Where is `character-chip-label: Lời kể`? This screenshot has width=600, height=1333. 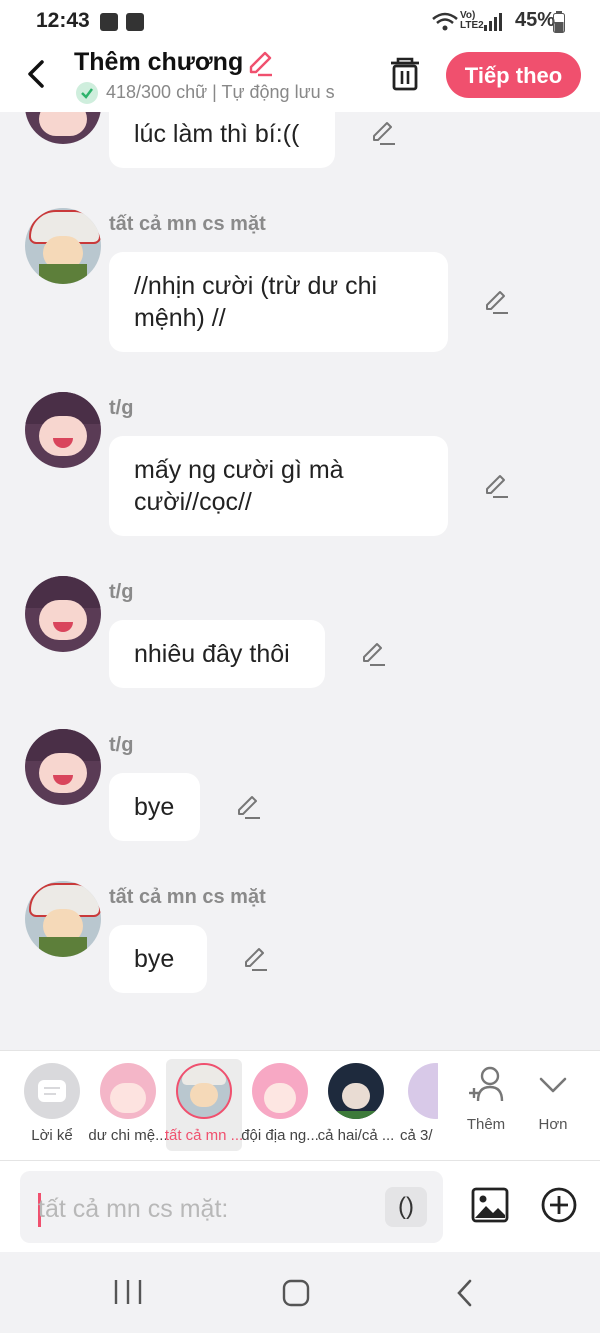 character-chip-label: Lời kể is located at coordinates (52, 1135).